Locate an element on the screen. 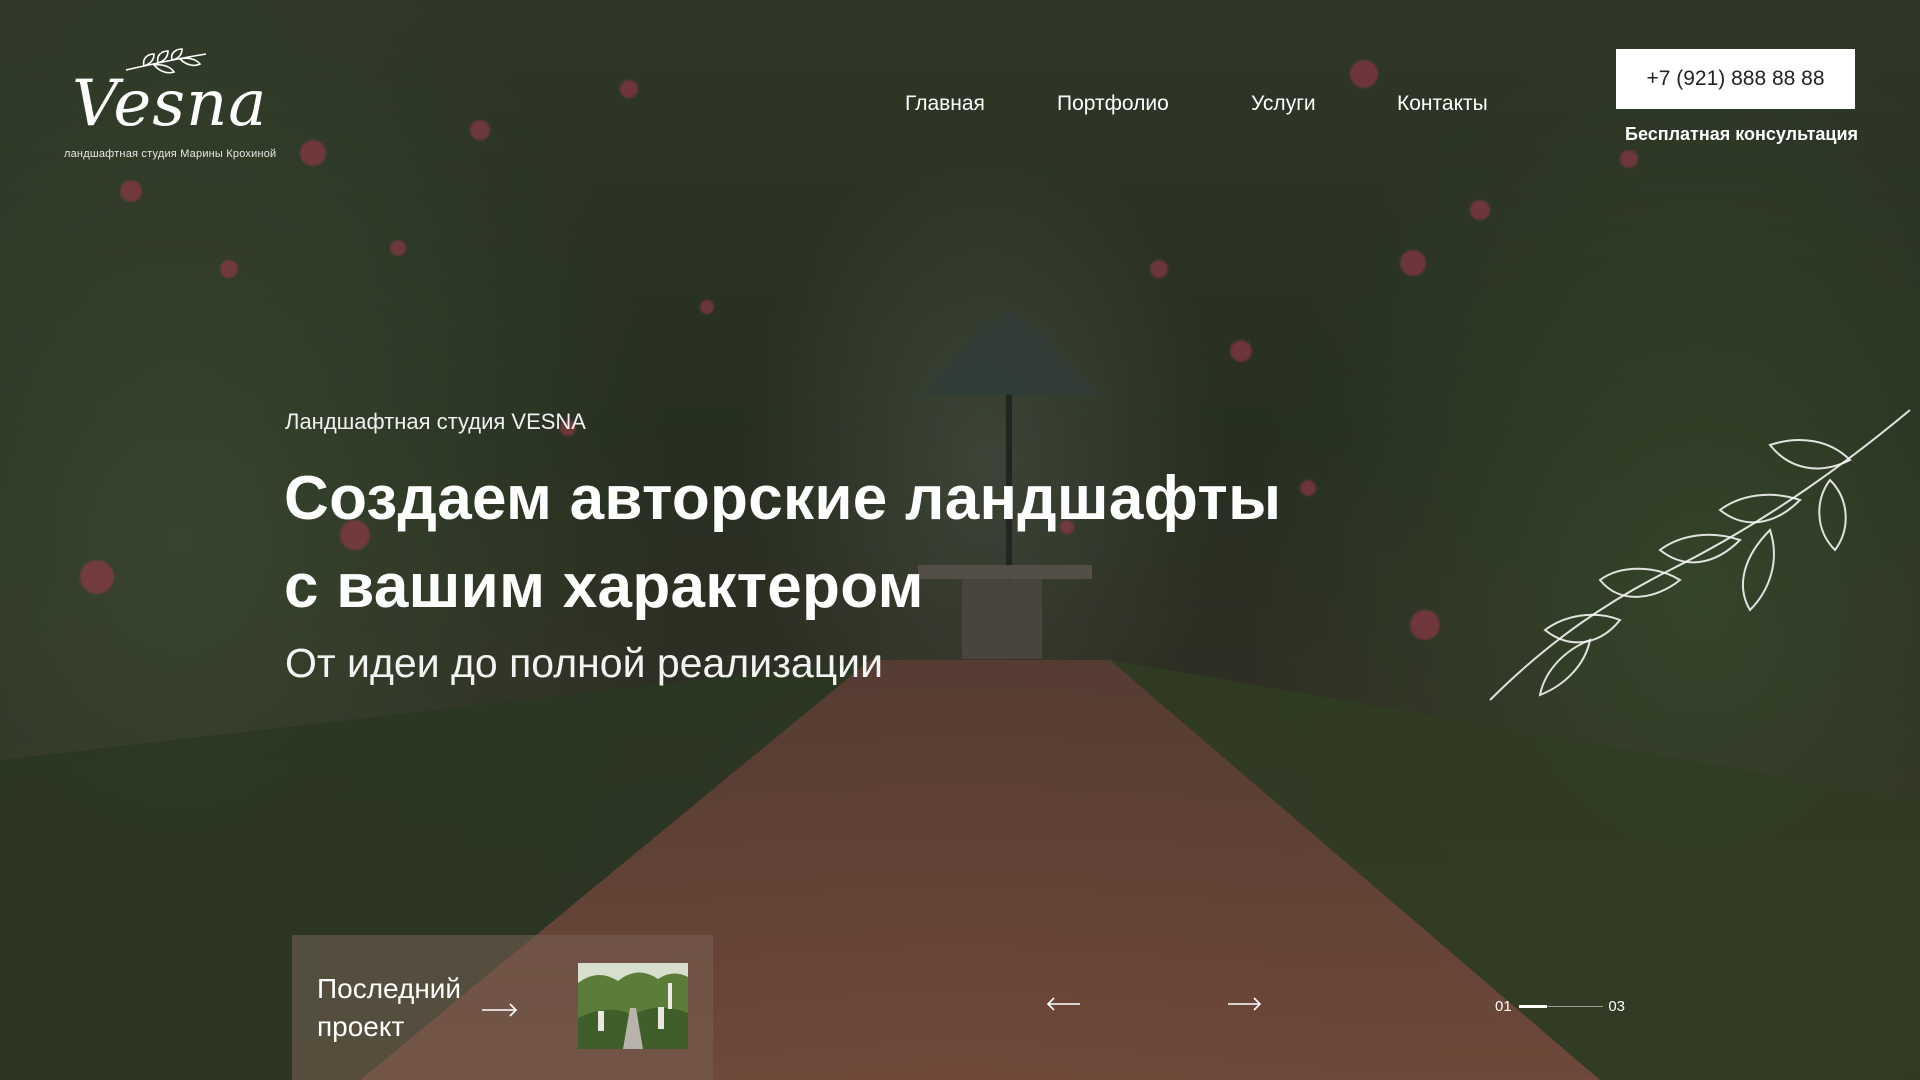 Image resolution: width=1920 pixels, height=1080 pixels. phone-button: +7 (921) 888 88 88 is located at coordinates (1735, 79).